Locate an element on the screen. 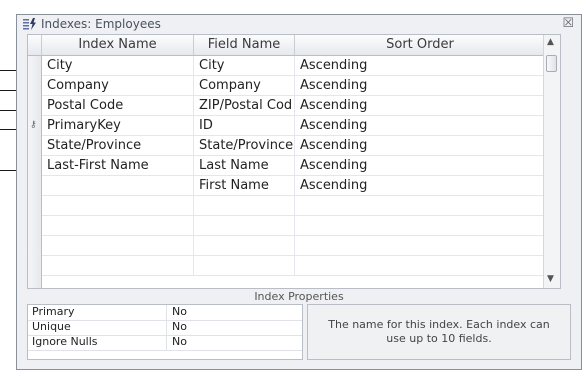 Image resolution: width=585 pixels, height=373 pixels. header-selector is located at coordinates (35, 45).